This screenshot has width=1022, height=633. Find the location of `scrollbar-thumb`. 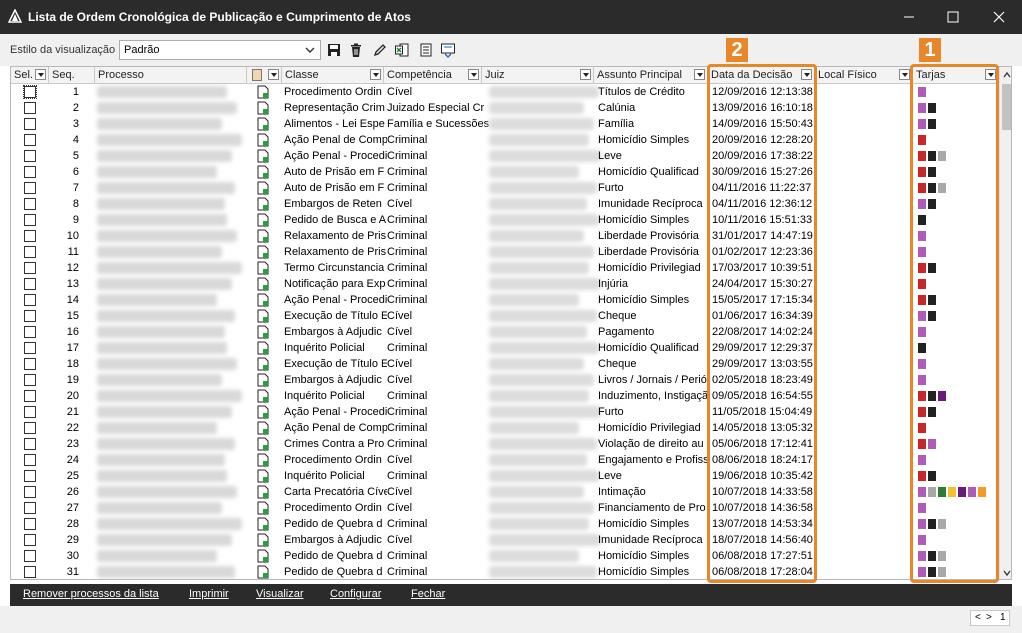

scrollbar-thumb is located at coordinates (1006, 107).